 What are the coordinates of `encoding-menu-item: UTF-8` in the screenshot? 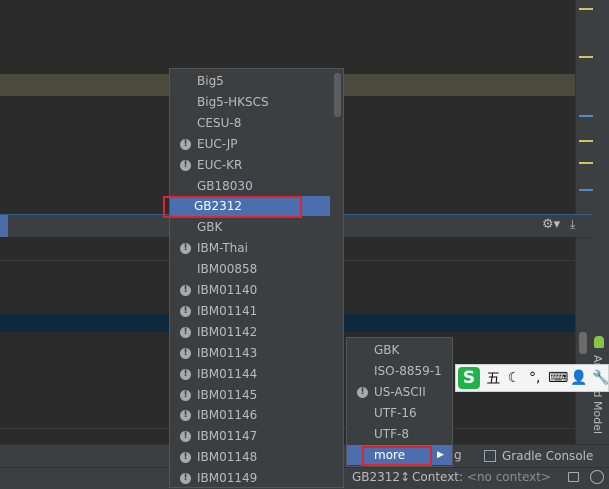 It's located at (399, 434).